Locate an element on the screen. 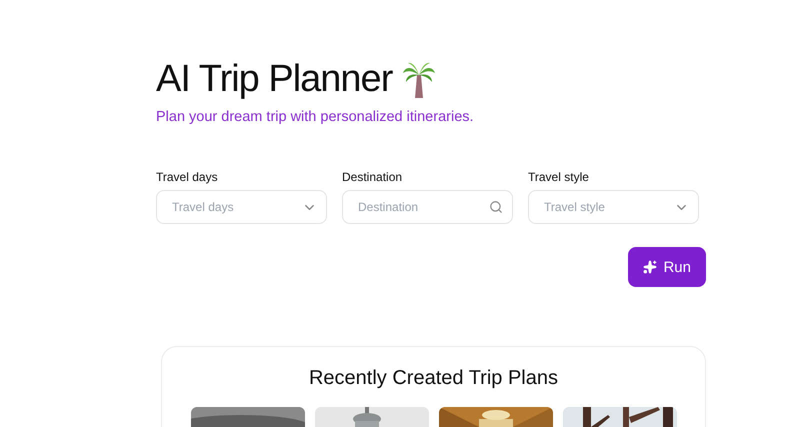  palm-tree-icon is located at coordinates (419, 79).